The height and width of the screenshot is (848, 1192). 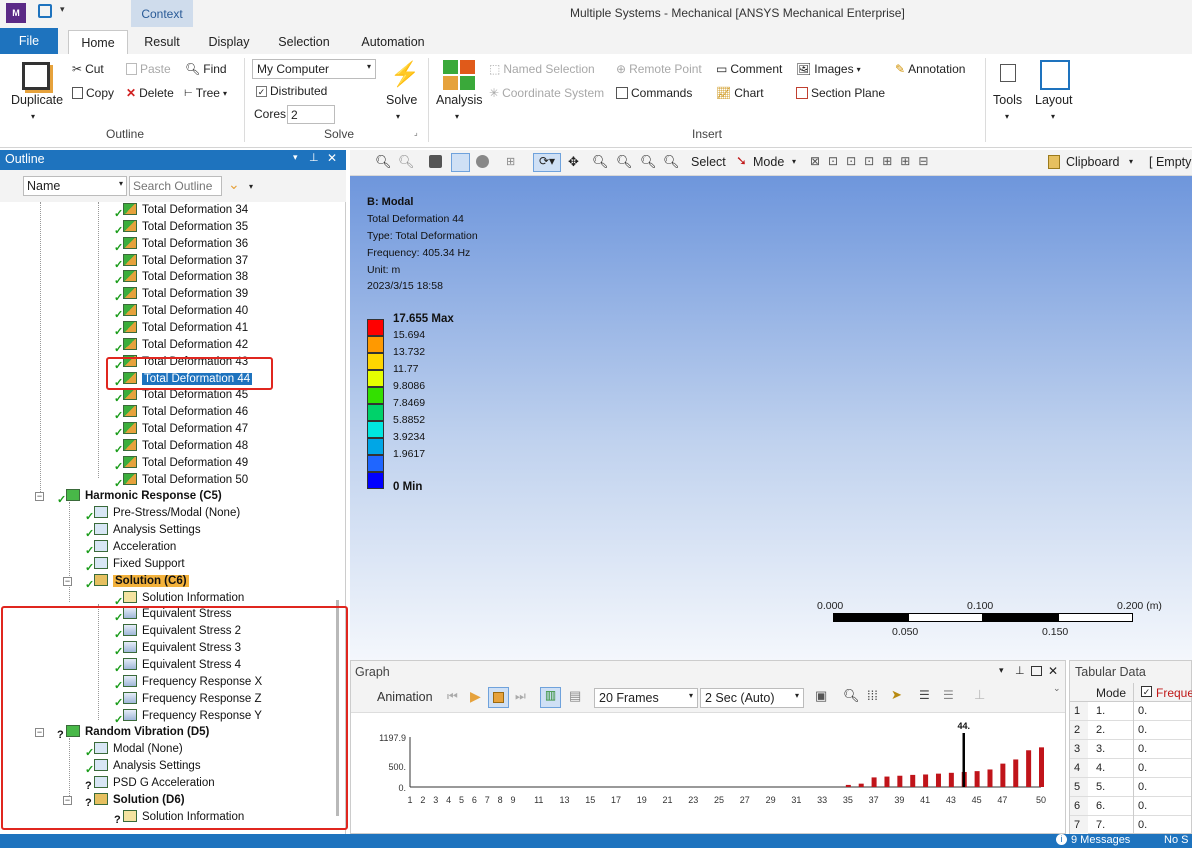 What do you see at coordinates (654, 93) in the screenshot?
I see `commands-button: Commands` at bounding box center [654, 93].